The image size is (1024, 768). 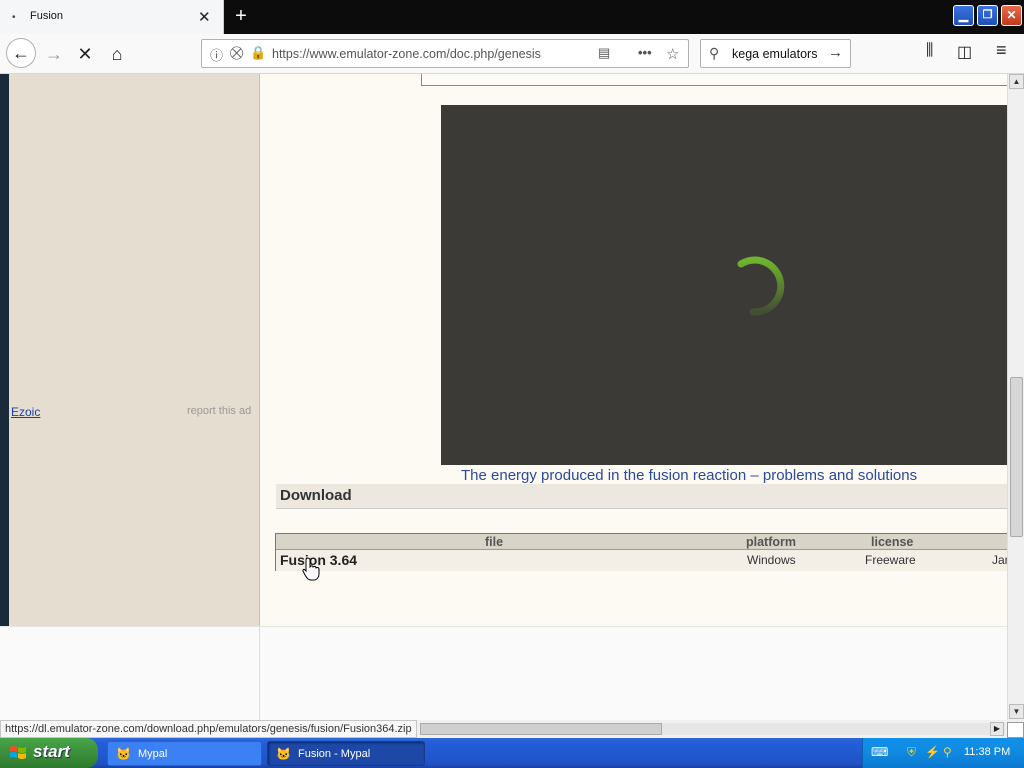 I want to click on search-bar: ⚲ kega emulators →, so click(x=775, y=53).